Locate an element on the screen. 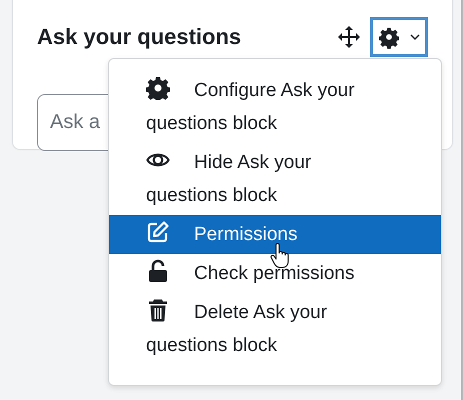  edit-icon is located at coordinates (158, 232).